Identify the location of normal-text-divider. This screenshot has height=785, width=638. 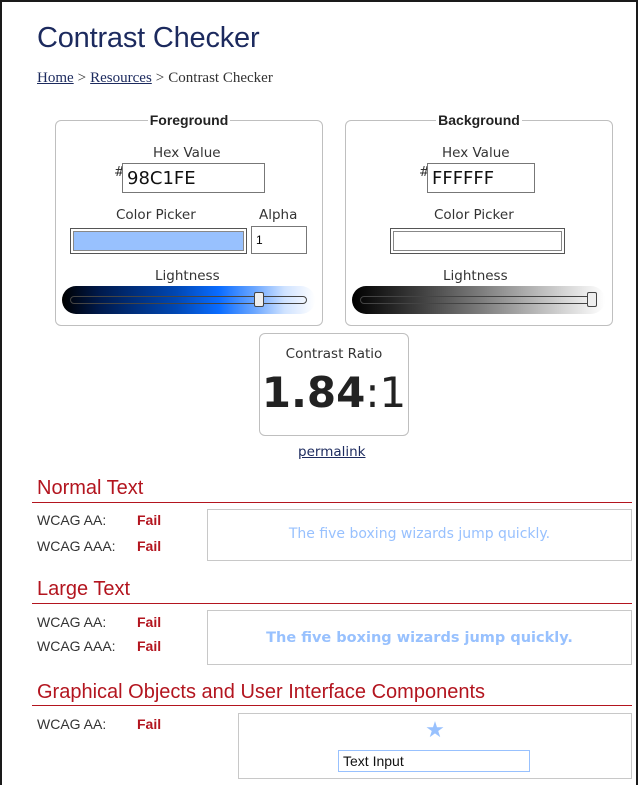
(332, 502).